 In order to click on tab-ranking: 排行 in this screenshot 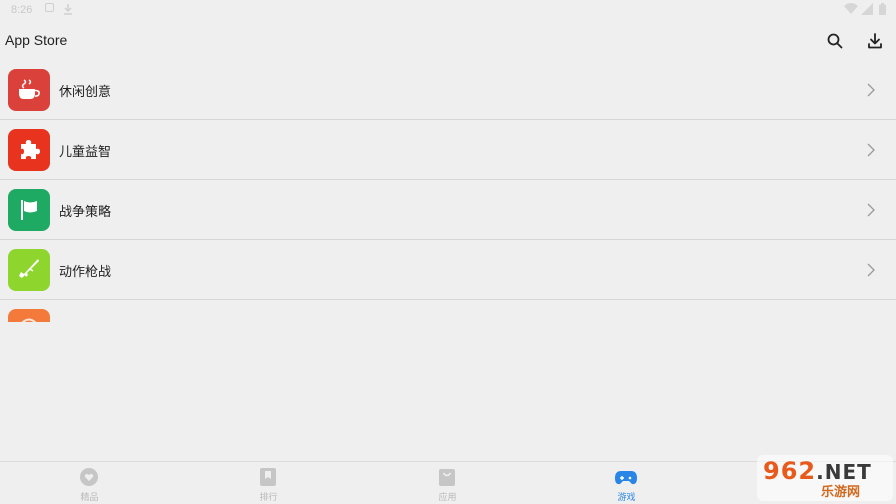, I will do `click(268, 483)`.